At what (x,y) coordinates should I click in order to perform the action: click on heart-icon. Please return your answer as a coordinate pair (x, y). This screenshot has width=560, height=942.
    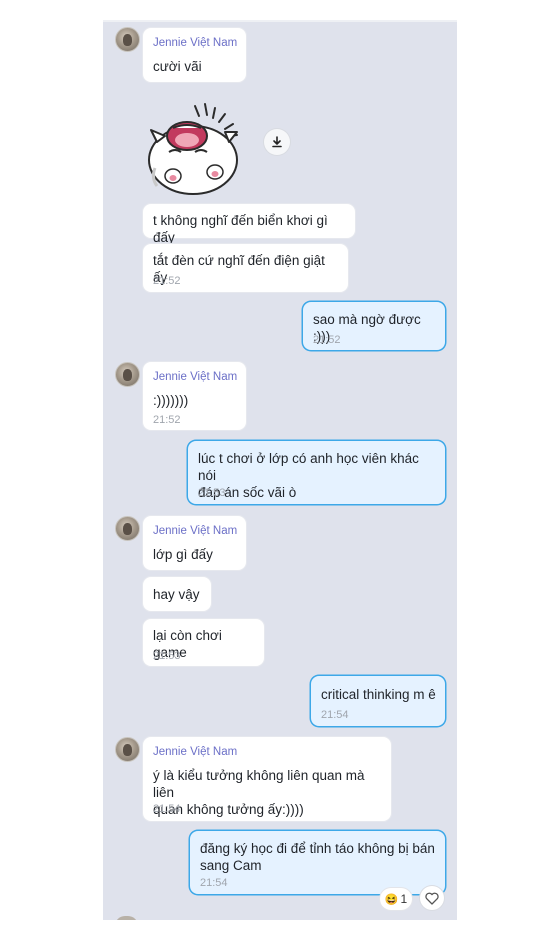
    Looking at the image, I should click on (432, 898).